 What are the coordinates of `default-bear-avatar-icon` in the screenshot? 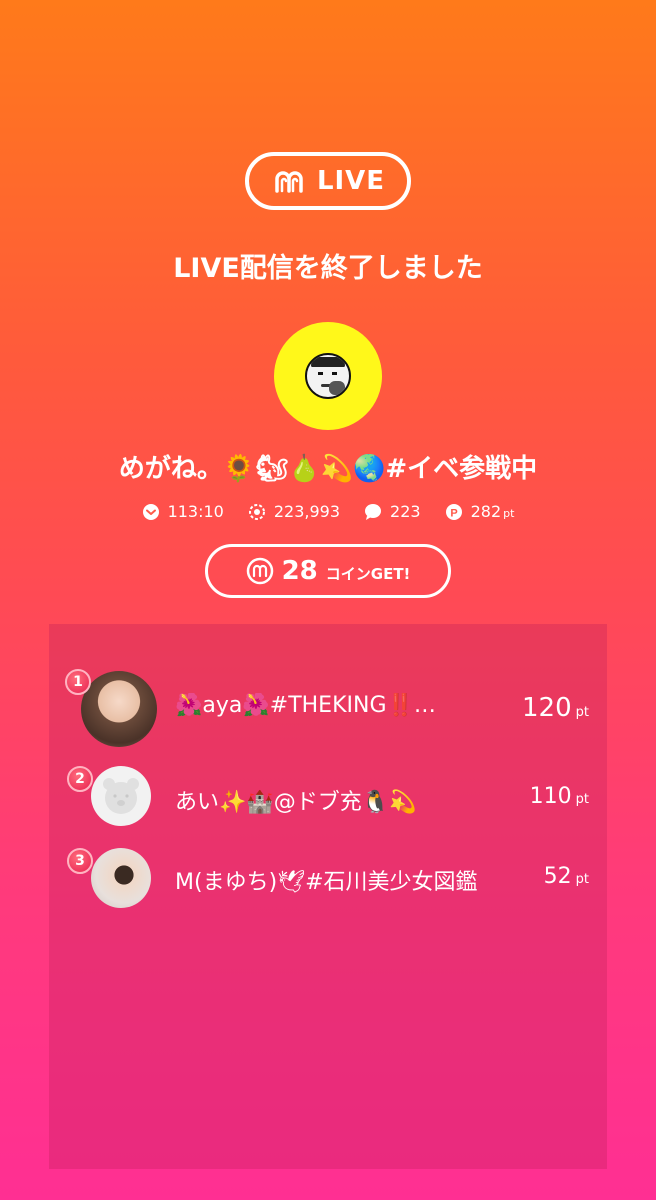 It's located at (121, 796).